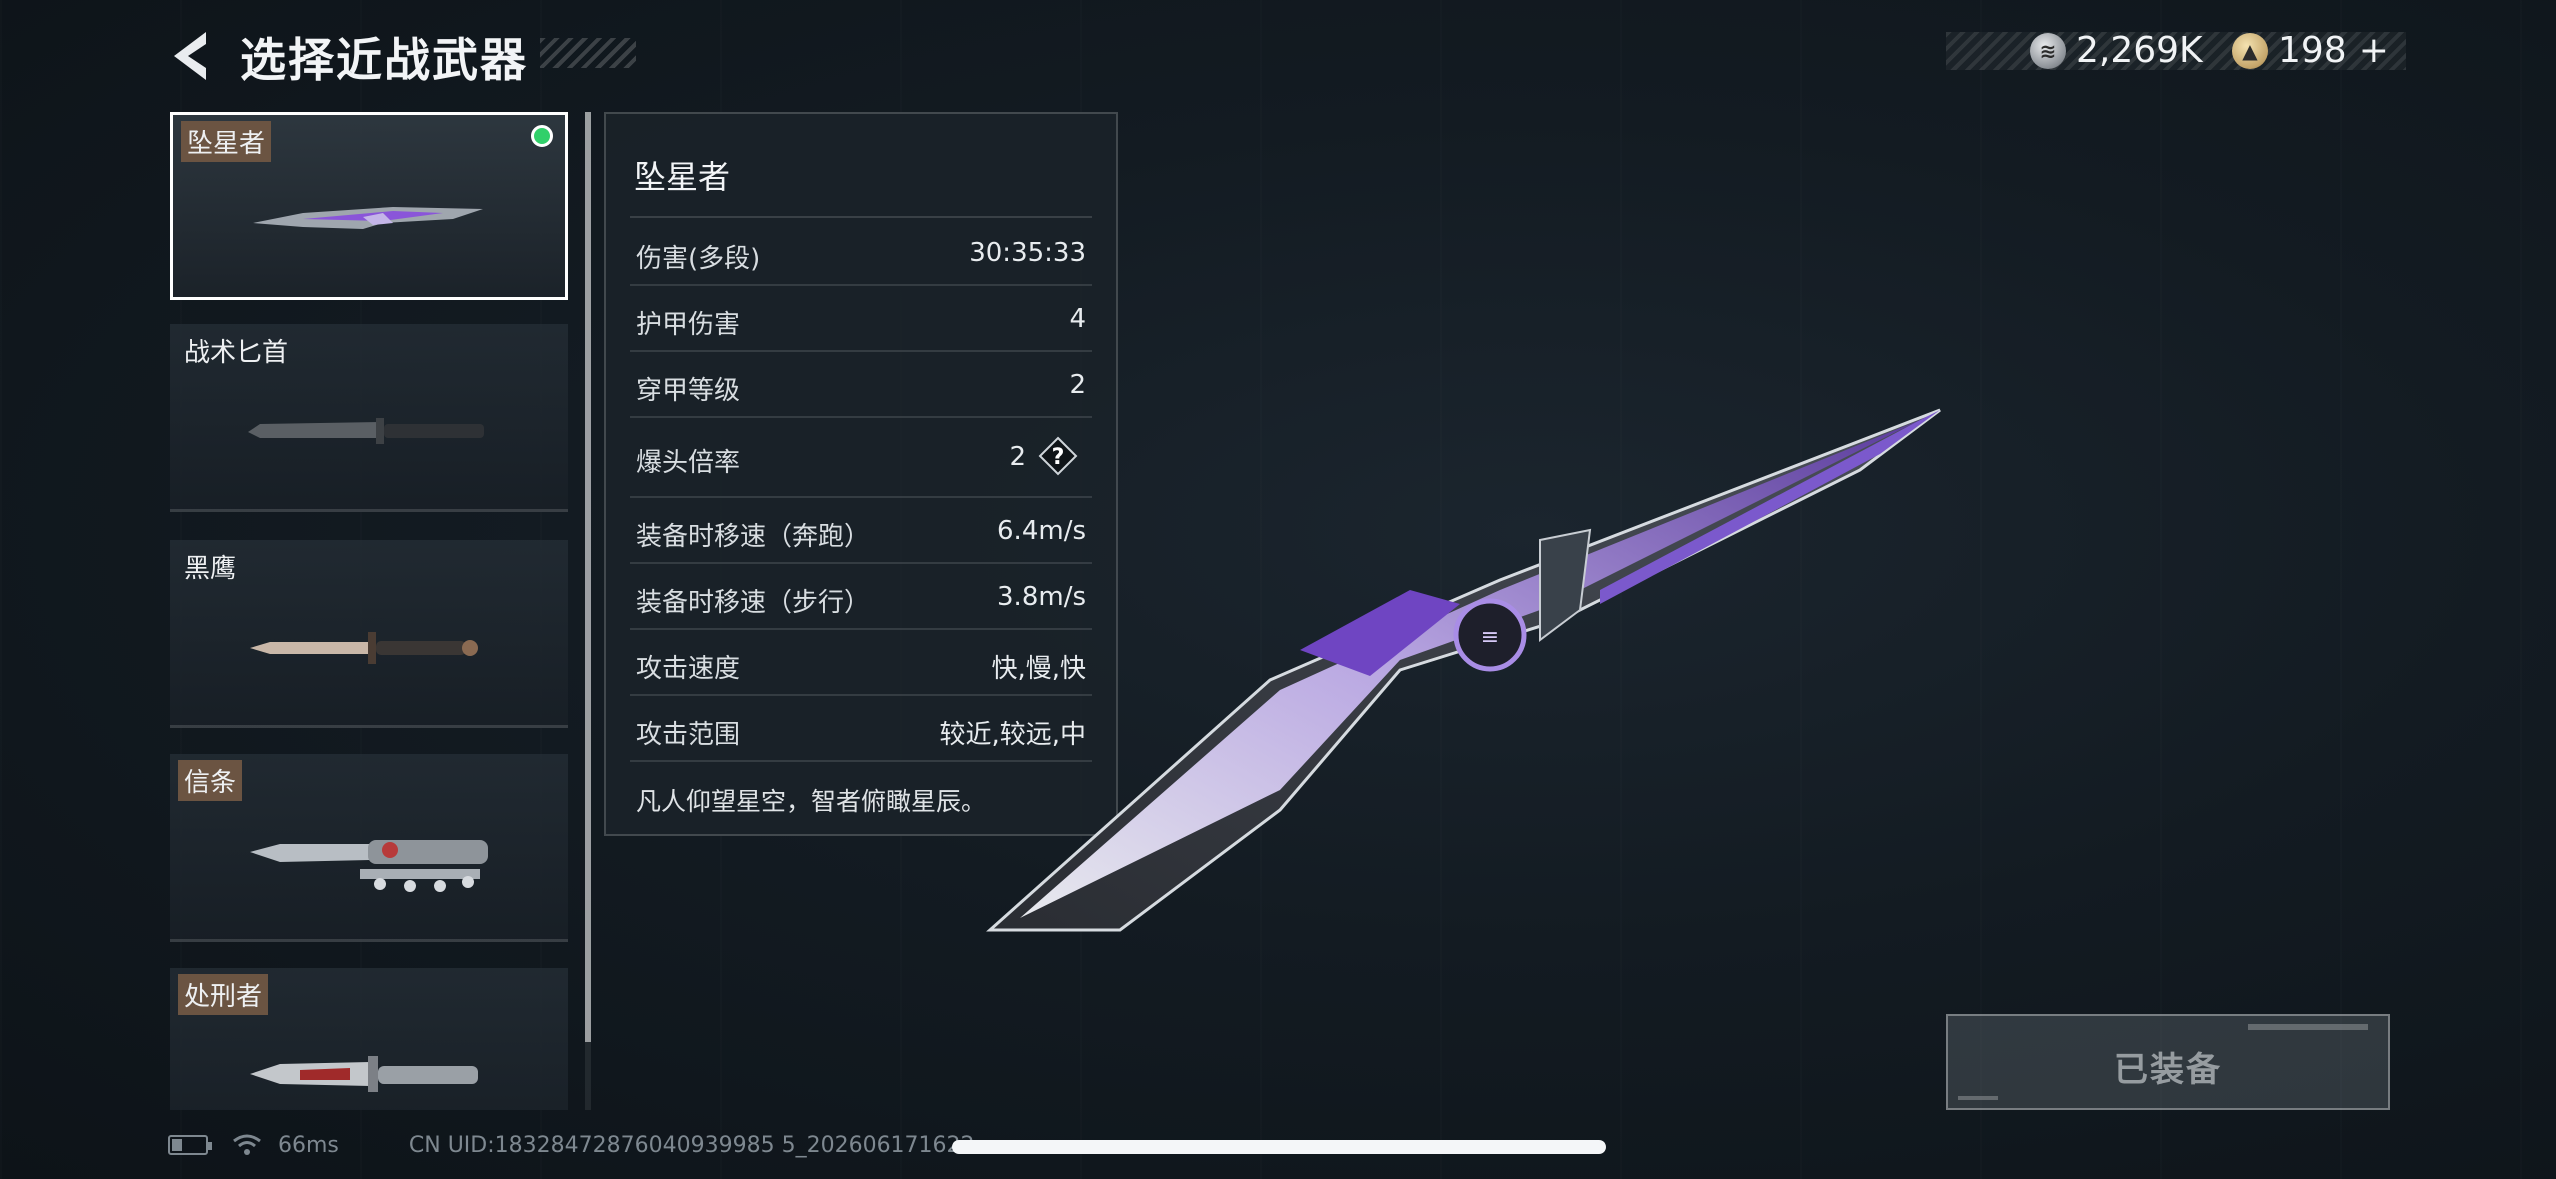 The height and width of the screenshot is (1179, 2556). What do you see at coordinates (2168, 1070) in the screenshot?
I see `equipped-button-label: 已装备` at bounding box center [2168, 1070].